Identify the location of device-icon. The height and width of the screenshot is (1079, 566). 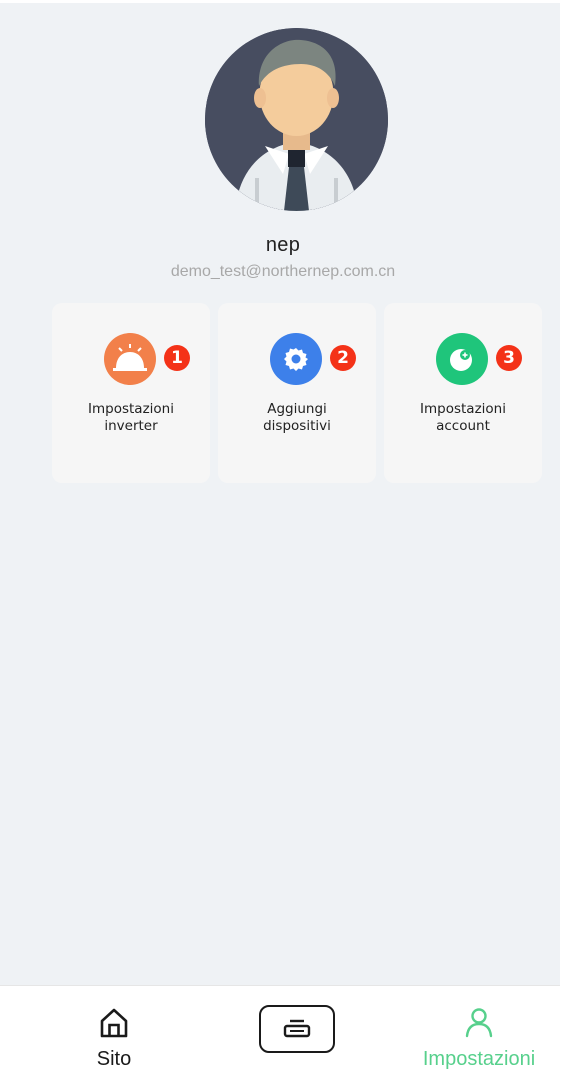
(297, 1028).